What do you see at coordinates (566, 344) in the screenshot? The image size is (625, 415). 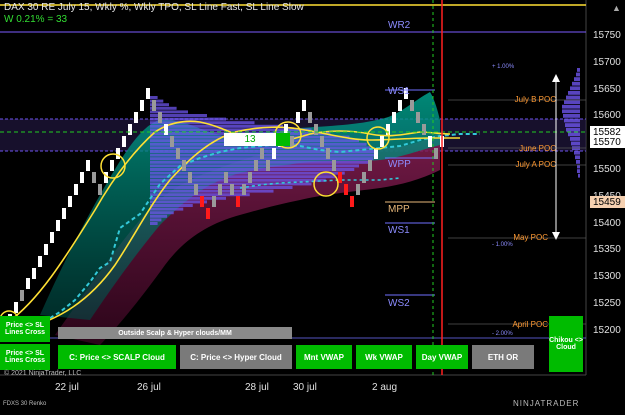 I see `chikou-cloud-button: Chikou <> Cloud` at bounding box center [566, 344].